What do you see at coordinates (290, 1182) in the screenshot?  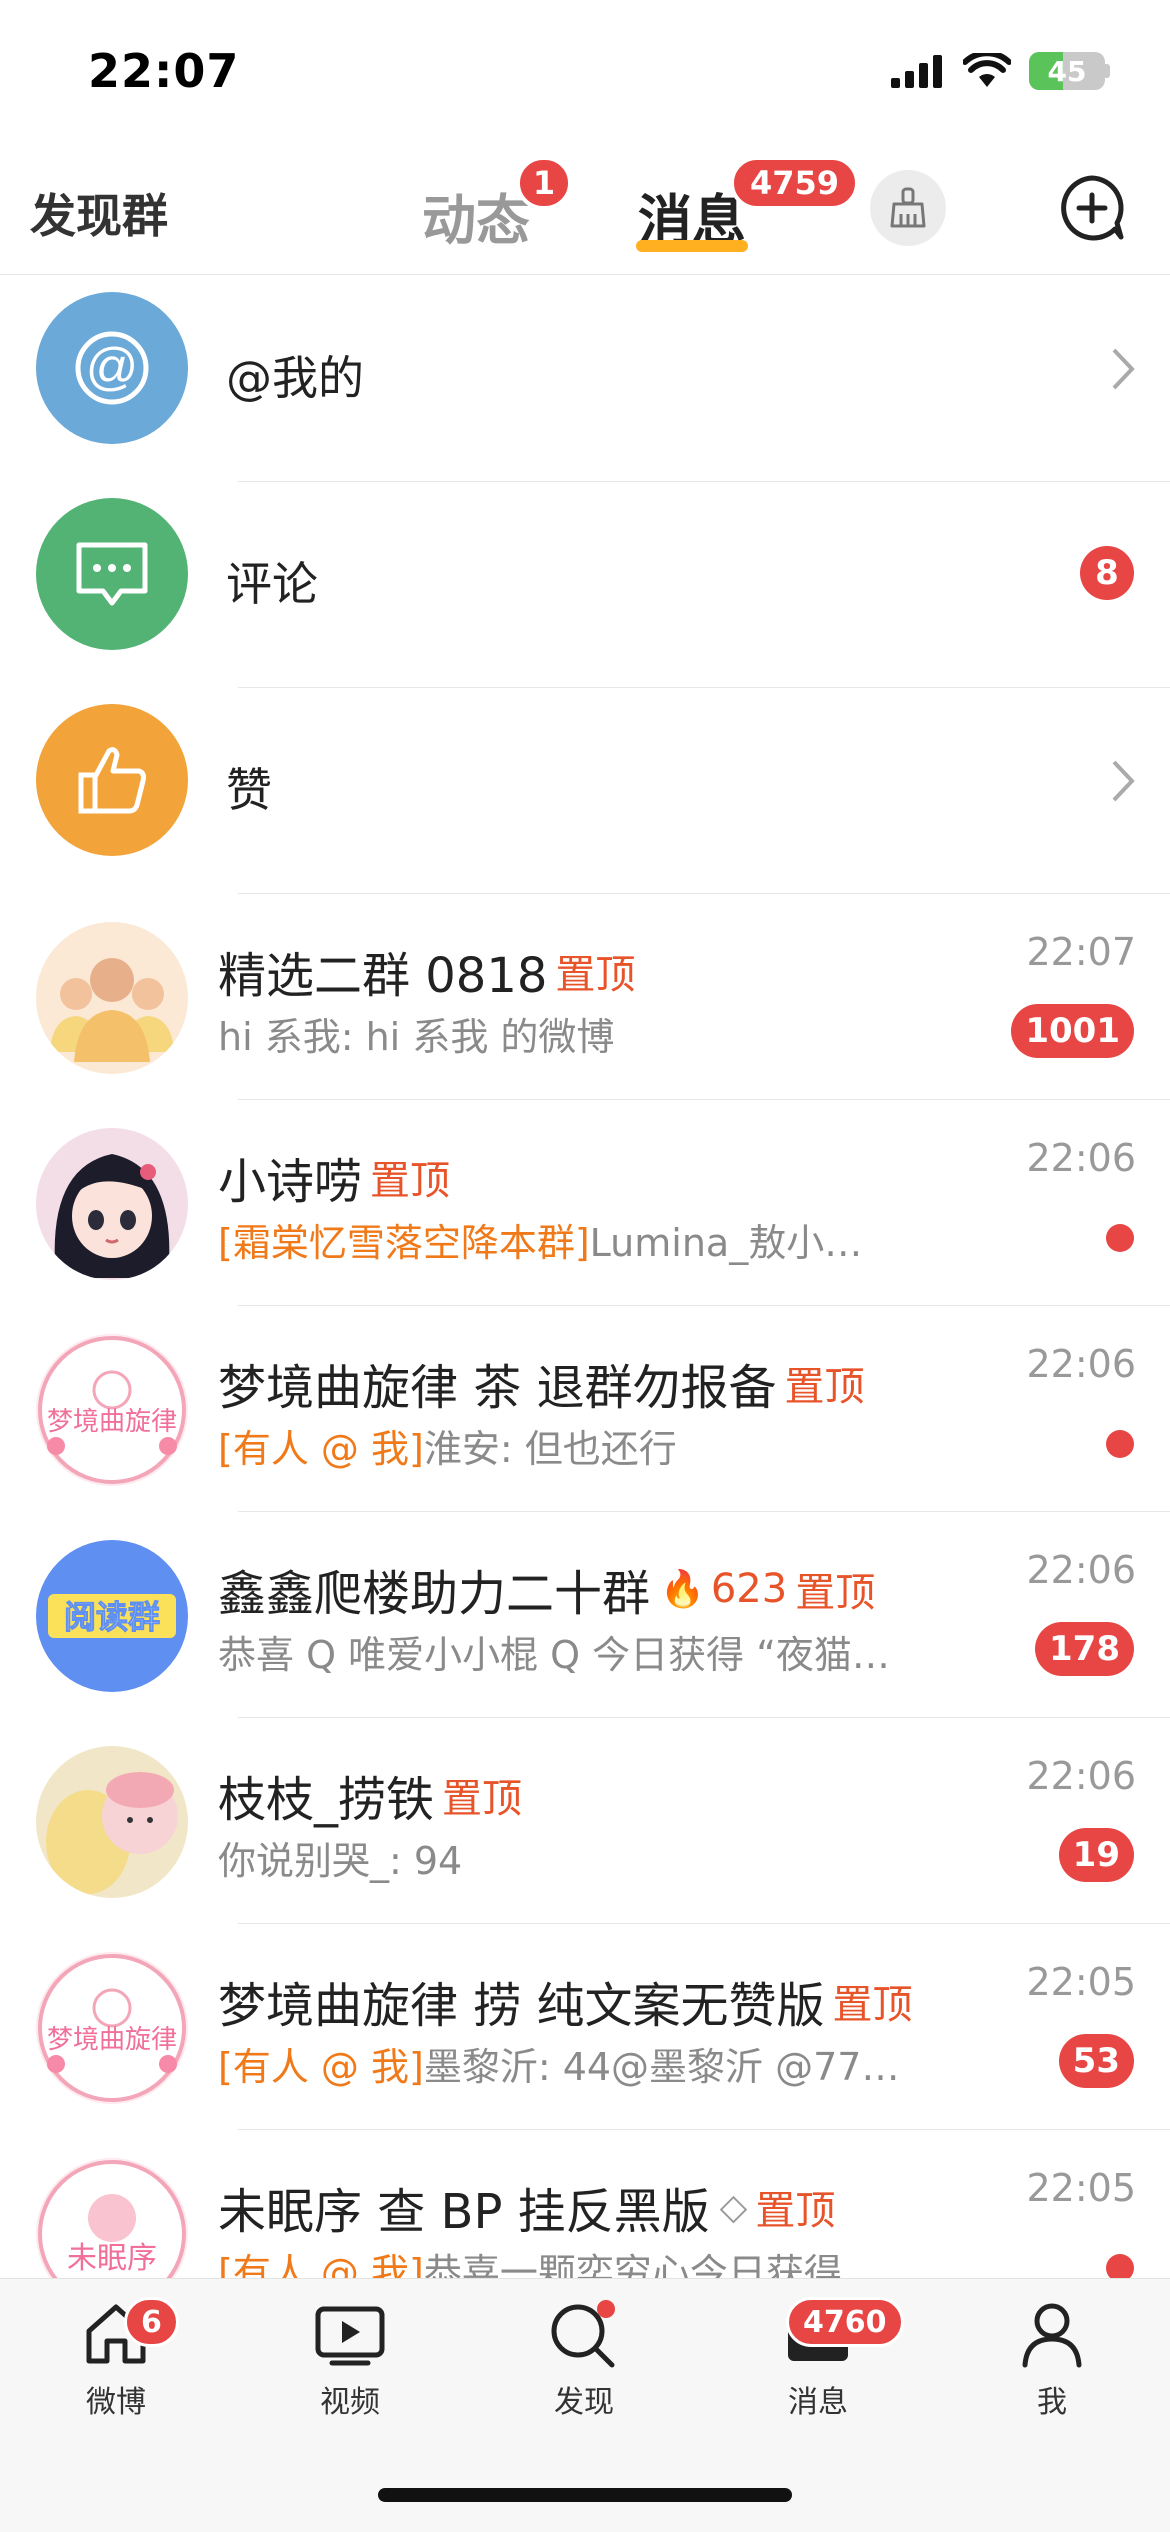 I see `chat-title-text: 小诗唠` at bounding box center [290, 1182].